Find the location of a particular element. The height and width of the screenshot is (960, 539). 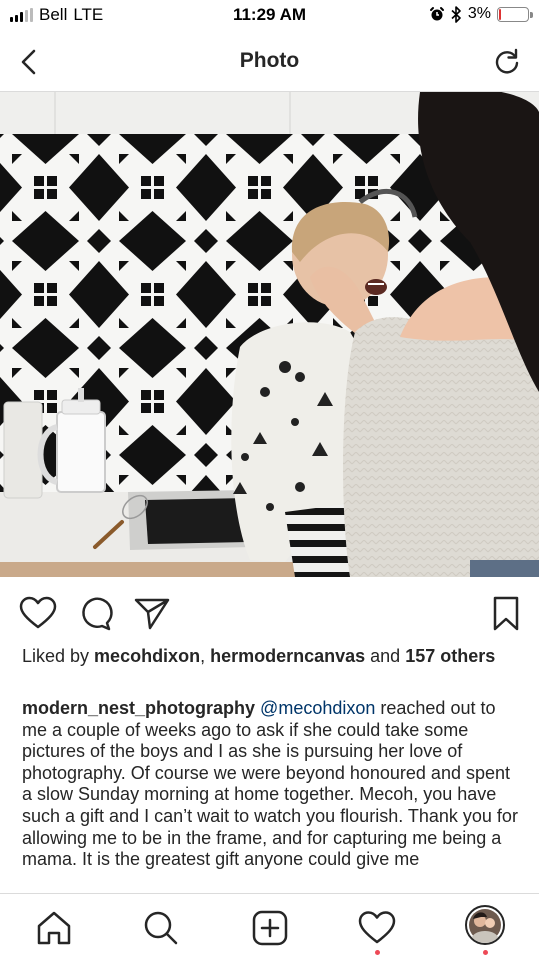

tab-search is located at coordinates (161, 928).